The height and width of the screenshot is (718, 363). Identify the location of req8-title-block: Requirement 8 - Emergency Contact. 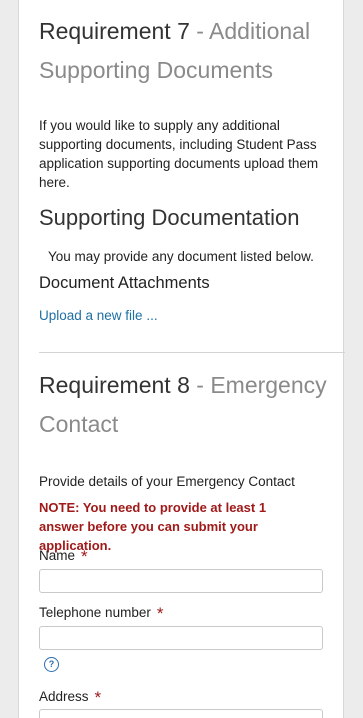
(184, 405).